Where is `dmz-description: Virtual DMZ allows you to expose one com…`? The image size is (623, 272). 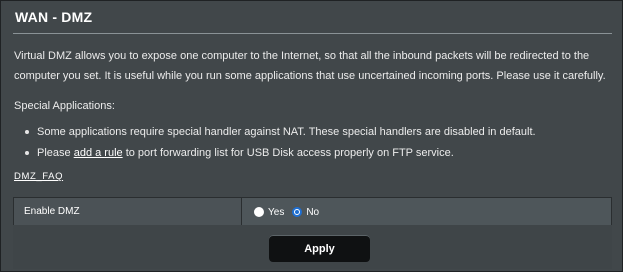 dmz-description: Virtual DMZ allows you to expose one com… is located at coordinates (310, 66).